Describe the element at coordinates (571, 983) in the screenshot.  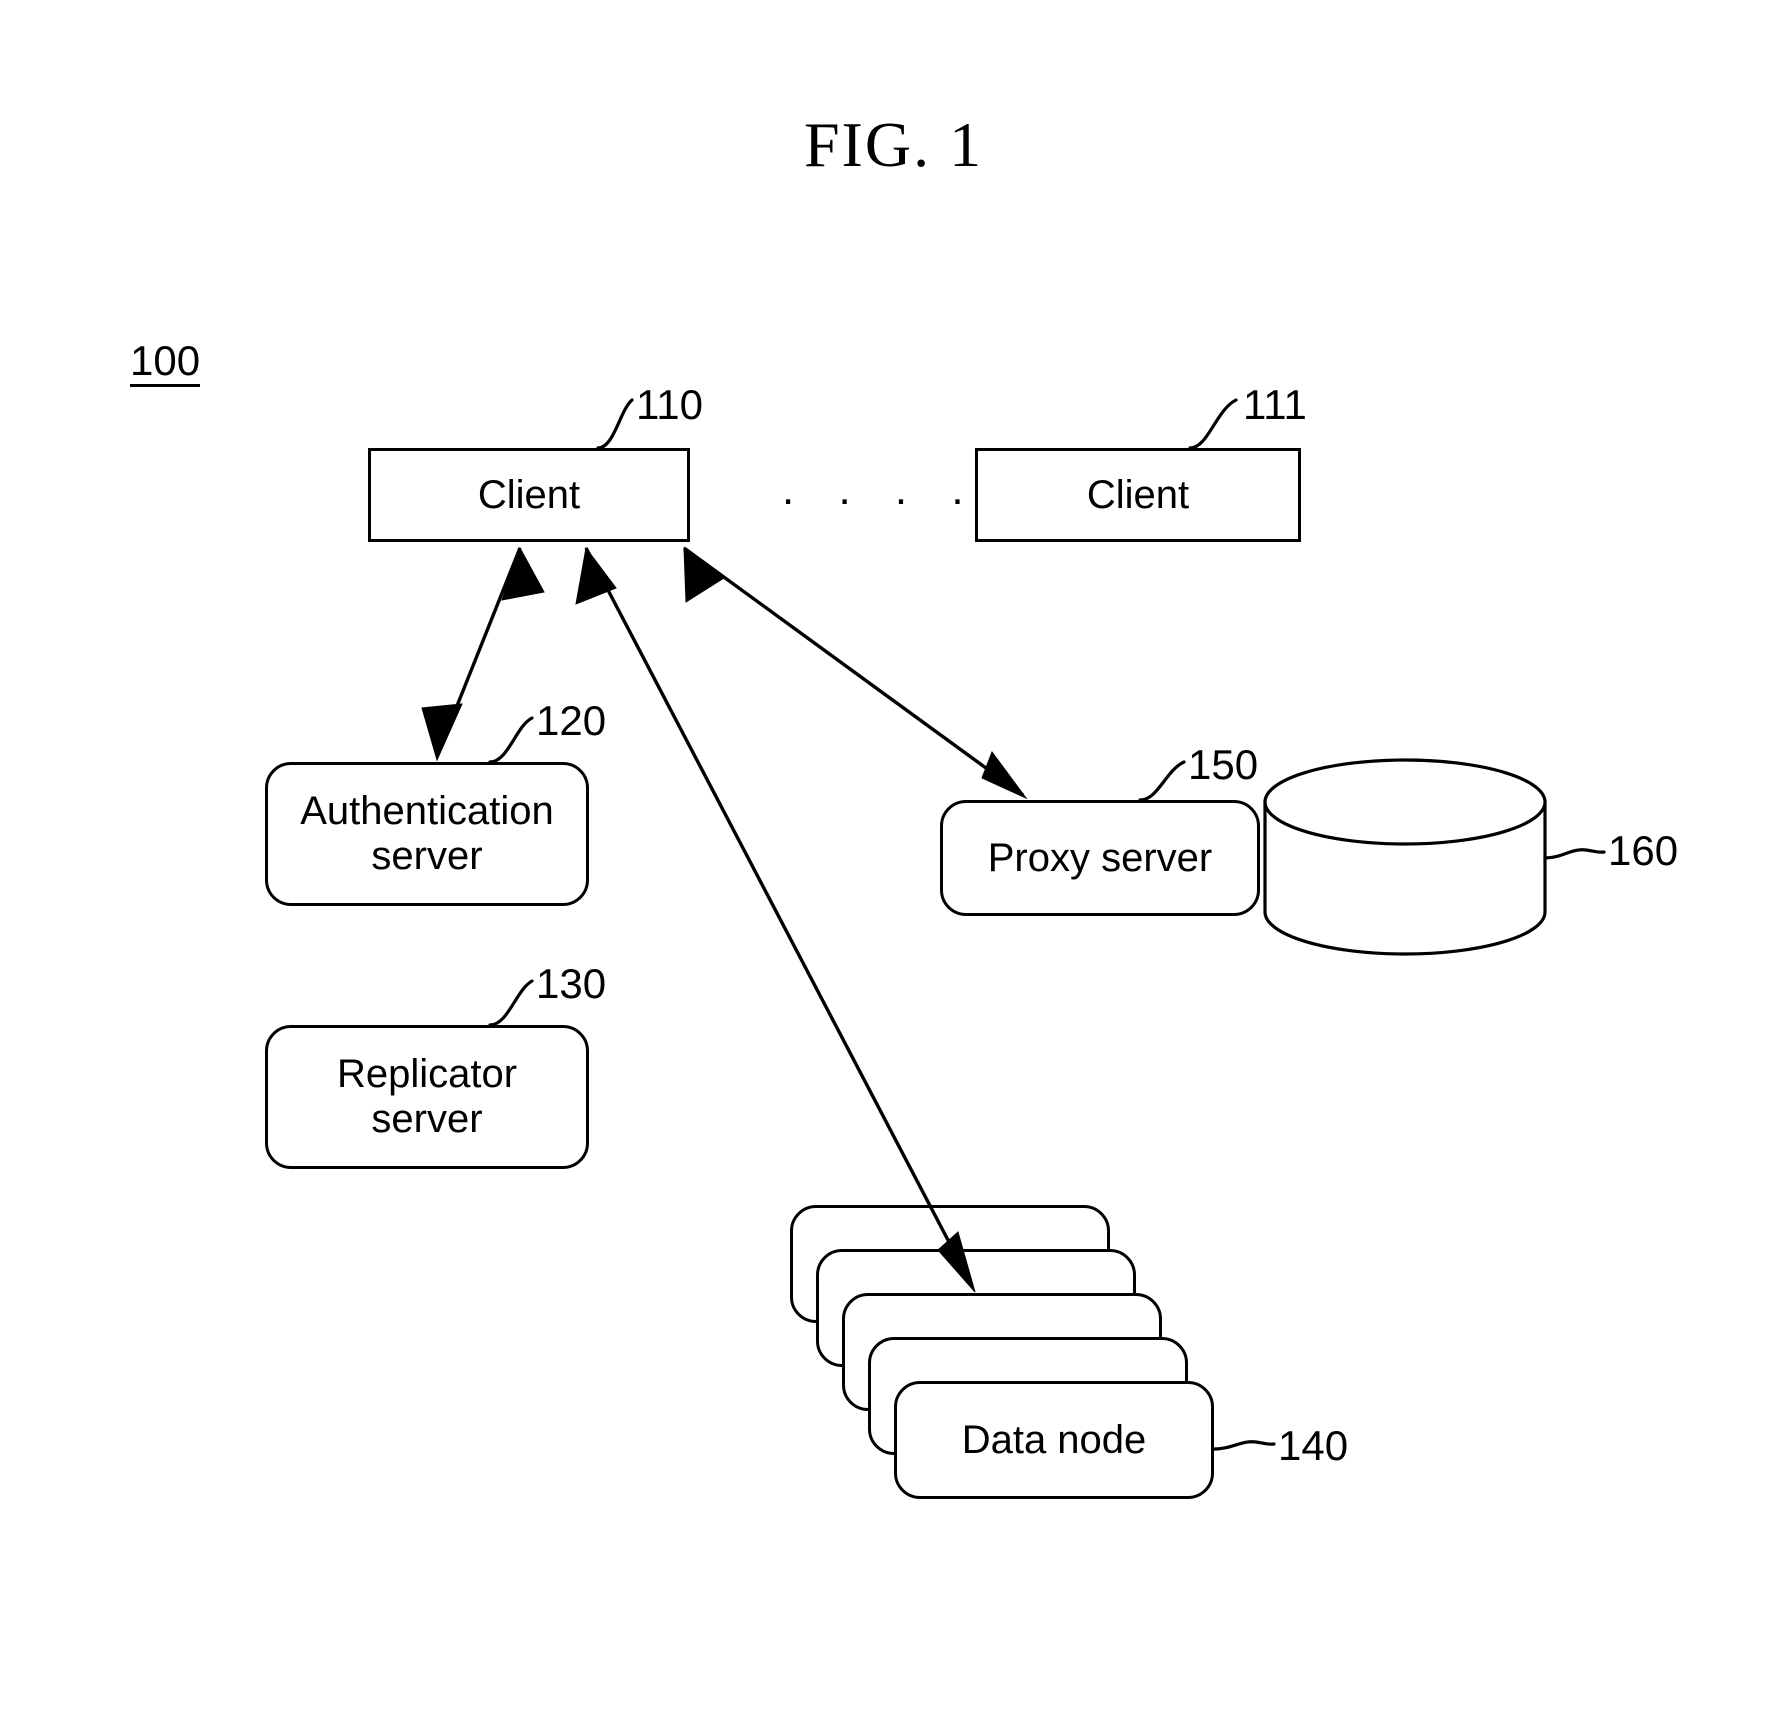
I see `reference-130: 130` at that location.